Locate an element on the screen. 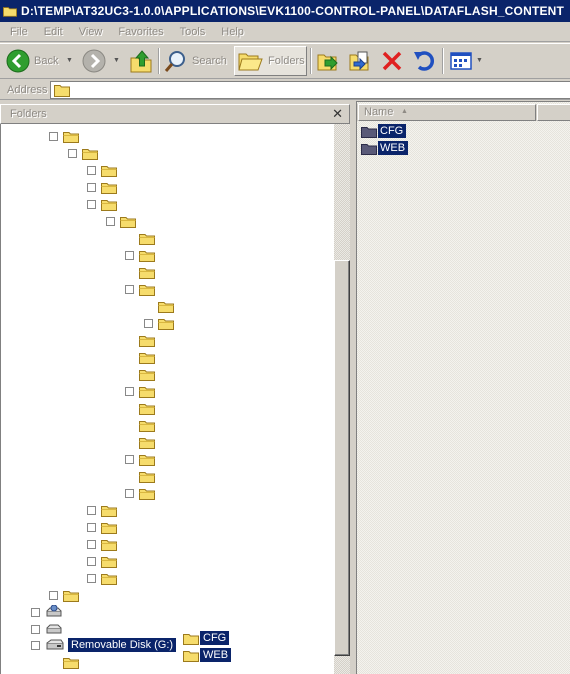  column-header-name: Name ▲ is located at coordinates (447, 112).